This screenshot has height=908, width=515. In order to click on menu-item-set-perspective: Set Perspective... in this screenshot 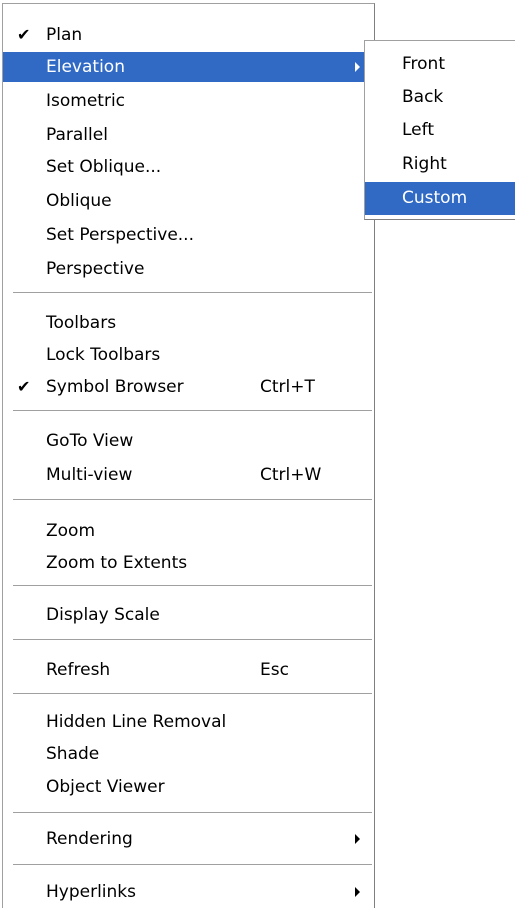, I will do `click(187, 235)`.